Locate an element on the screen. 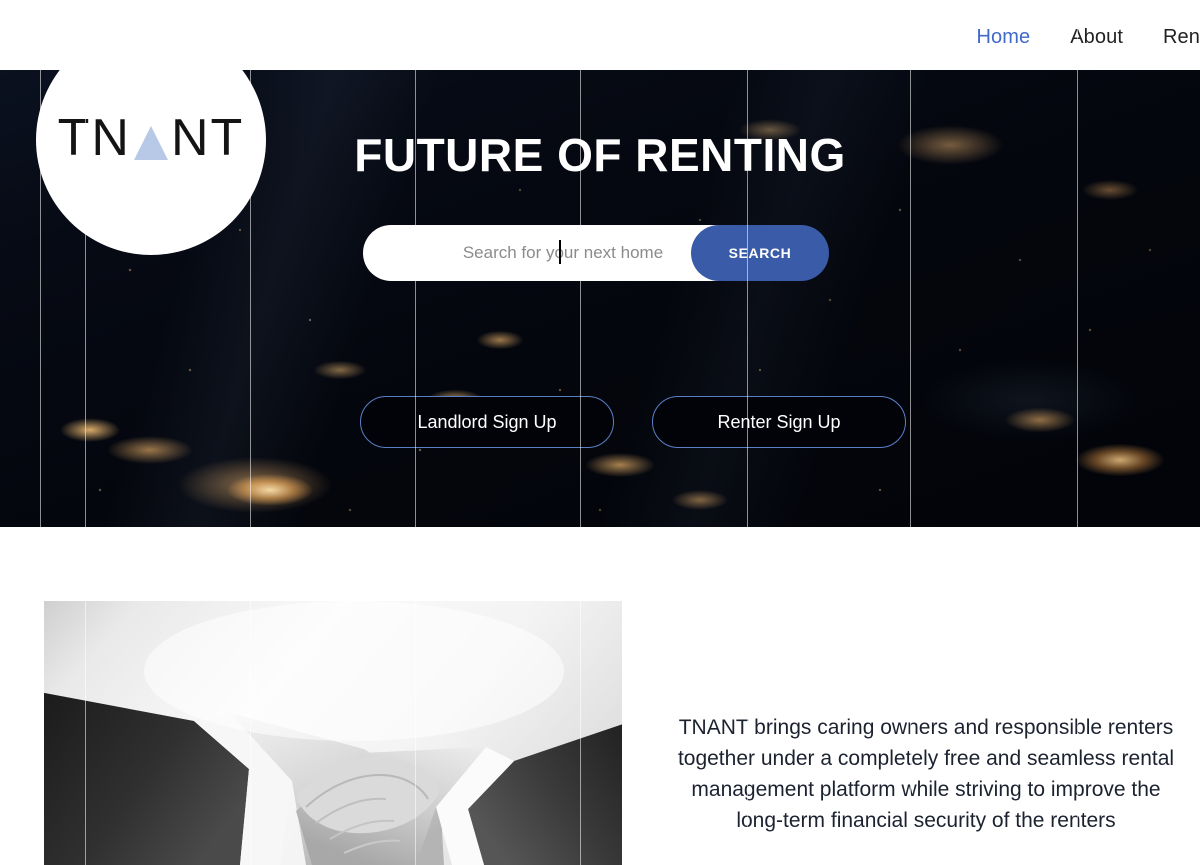 The image size is (1200, 865). landlord-signup-button: Landlord Sign Up is located at coordinates (487, 422).